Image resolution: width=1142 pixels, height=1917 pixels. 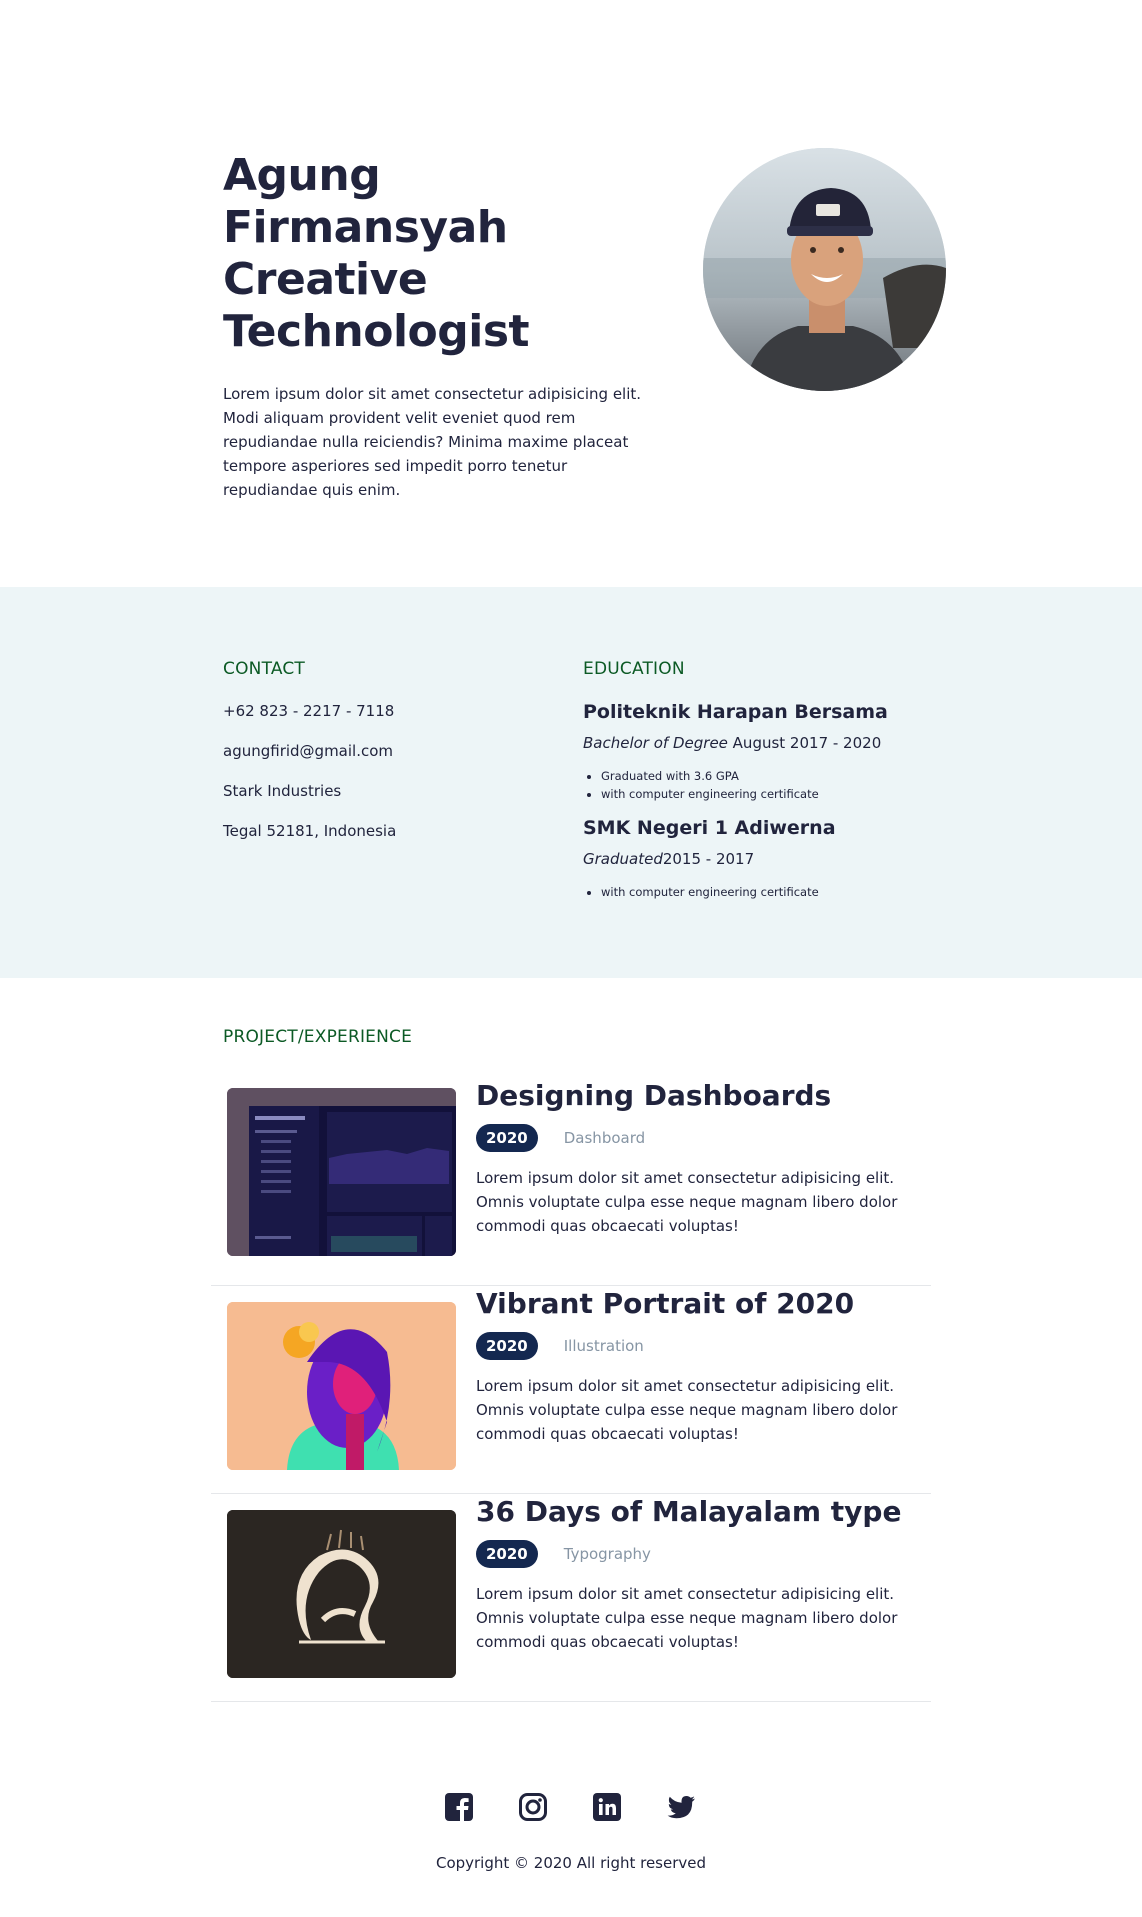 What do you see at coordinates (709, 828) in the screenshot?
I see `school-name: SMK Negeri 1 Adiwerna` at bounding box center [709, 828].